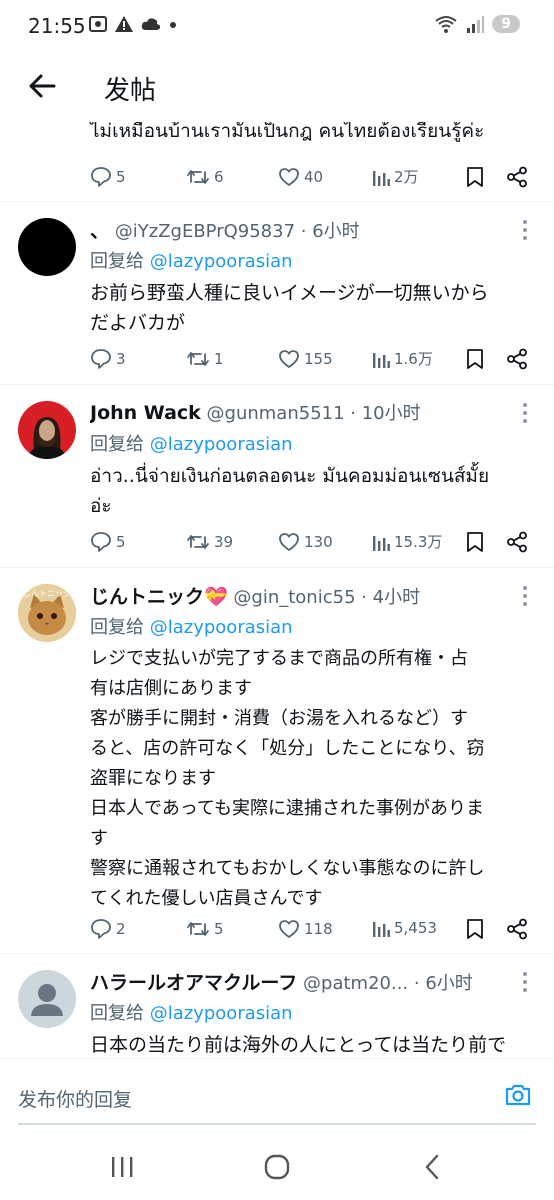 This screenshot has width=554, height=1200. What do you see at coordinates (415, 928) in the screenshot?
I see `views-count: 5,453` at bounding box center [415, 928].